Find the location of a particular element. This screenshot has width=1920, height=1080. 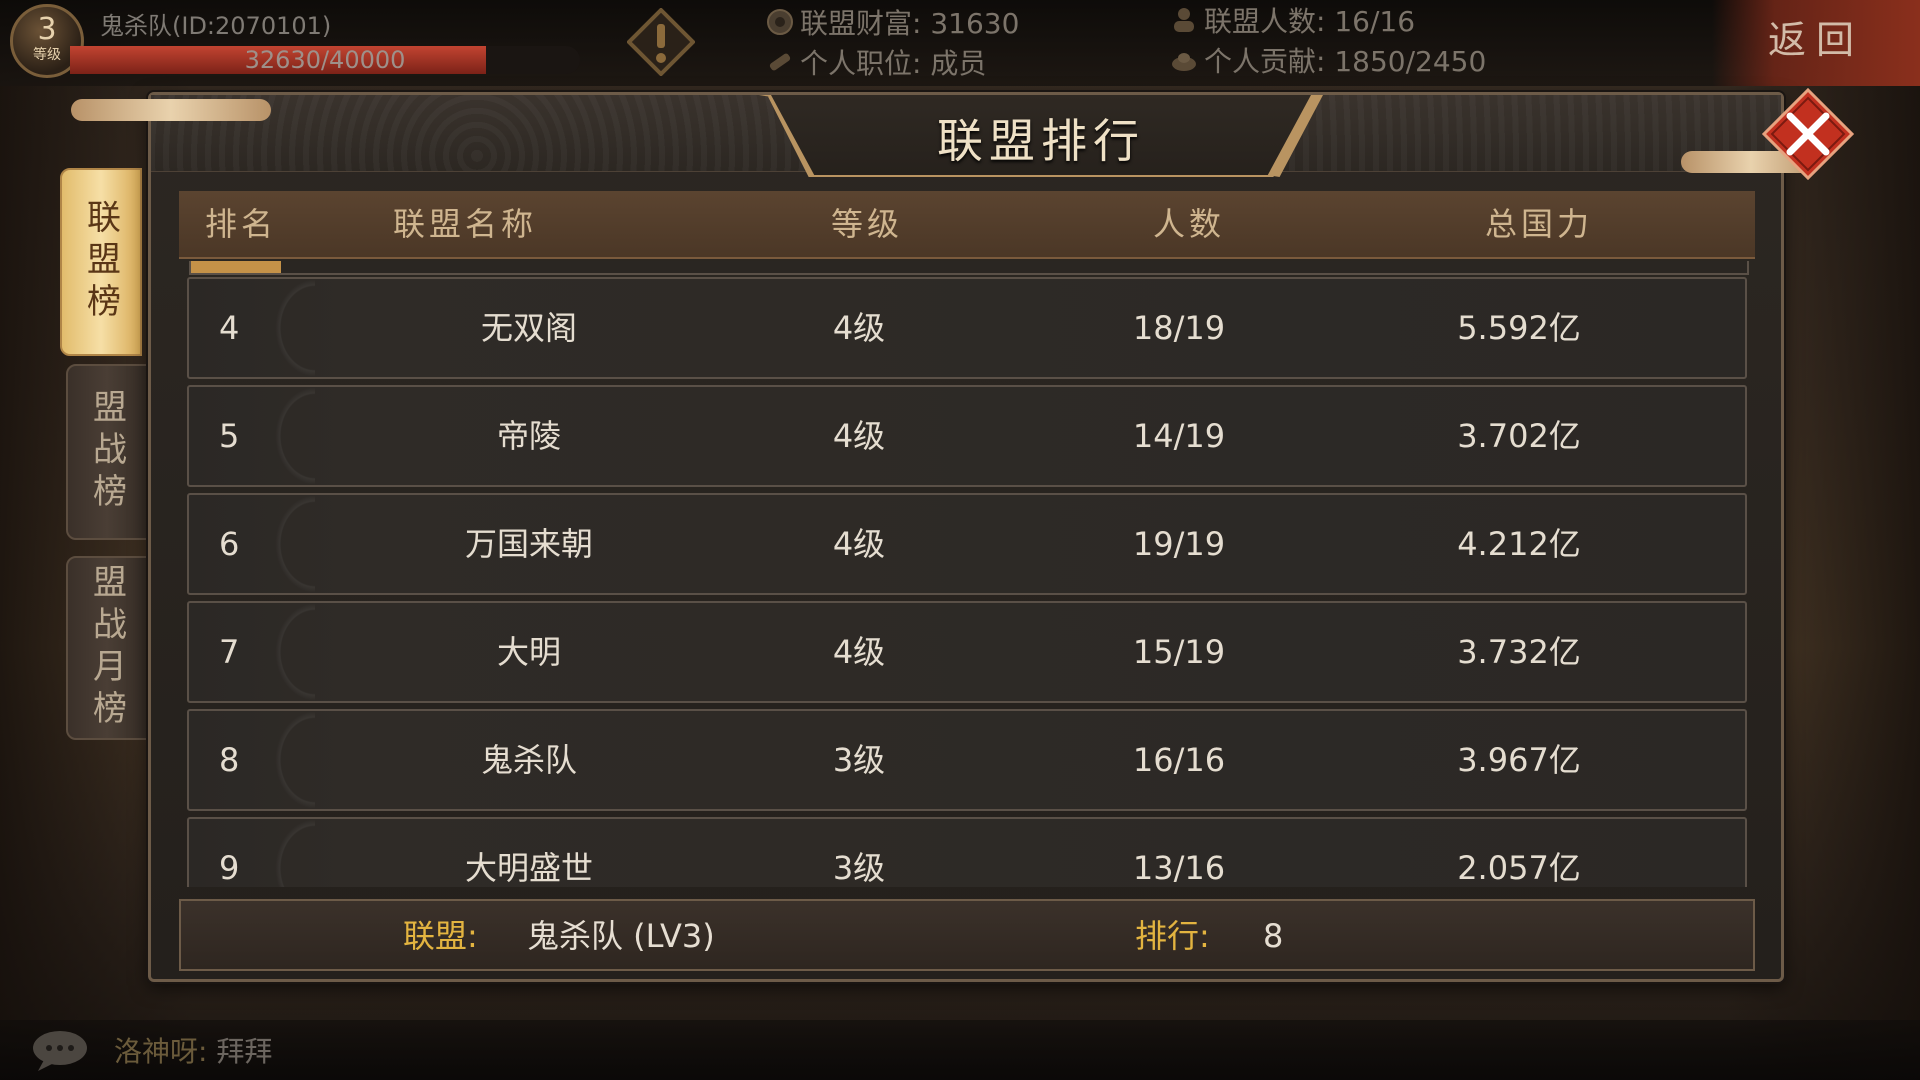

top-status-bar: 3 等级 鬼杀队(ID:2070101) 32630/40000 联盟财富 is located at coordinates (960, 43).